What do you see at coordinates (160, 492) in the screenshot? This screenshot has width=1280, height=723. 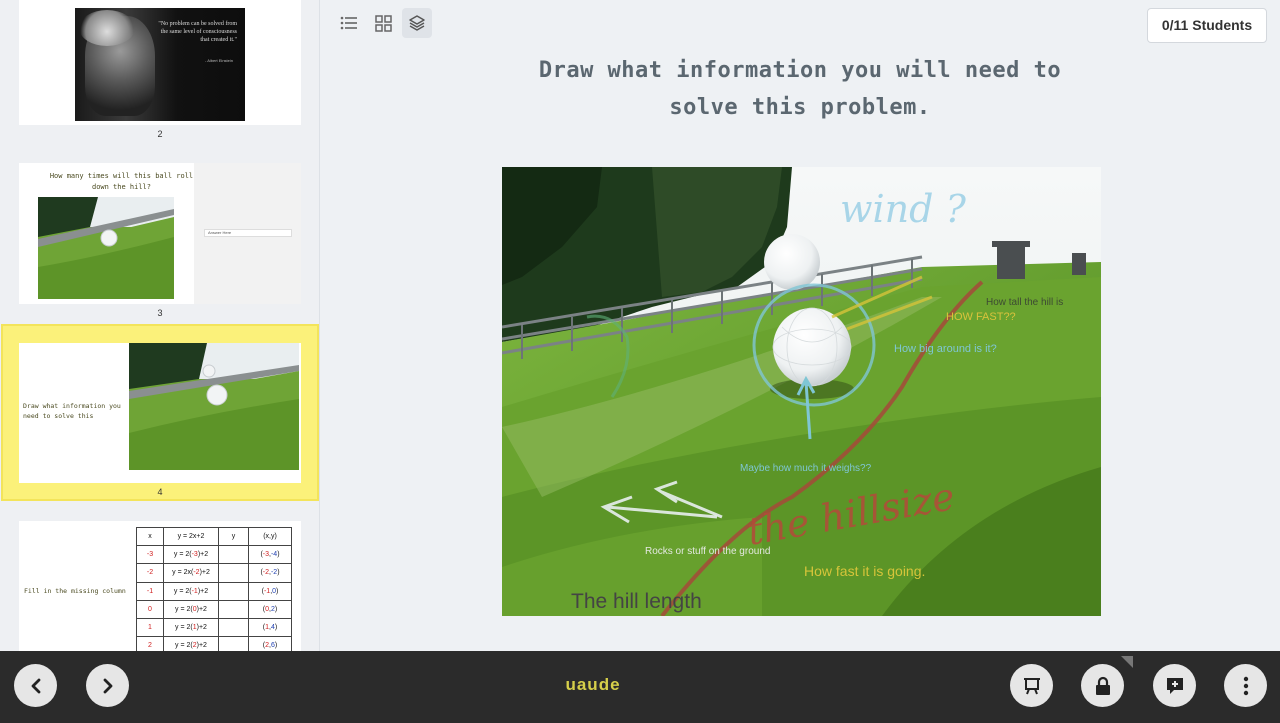 I see `slide-number-4: 4` at bounding box center [160, 492].